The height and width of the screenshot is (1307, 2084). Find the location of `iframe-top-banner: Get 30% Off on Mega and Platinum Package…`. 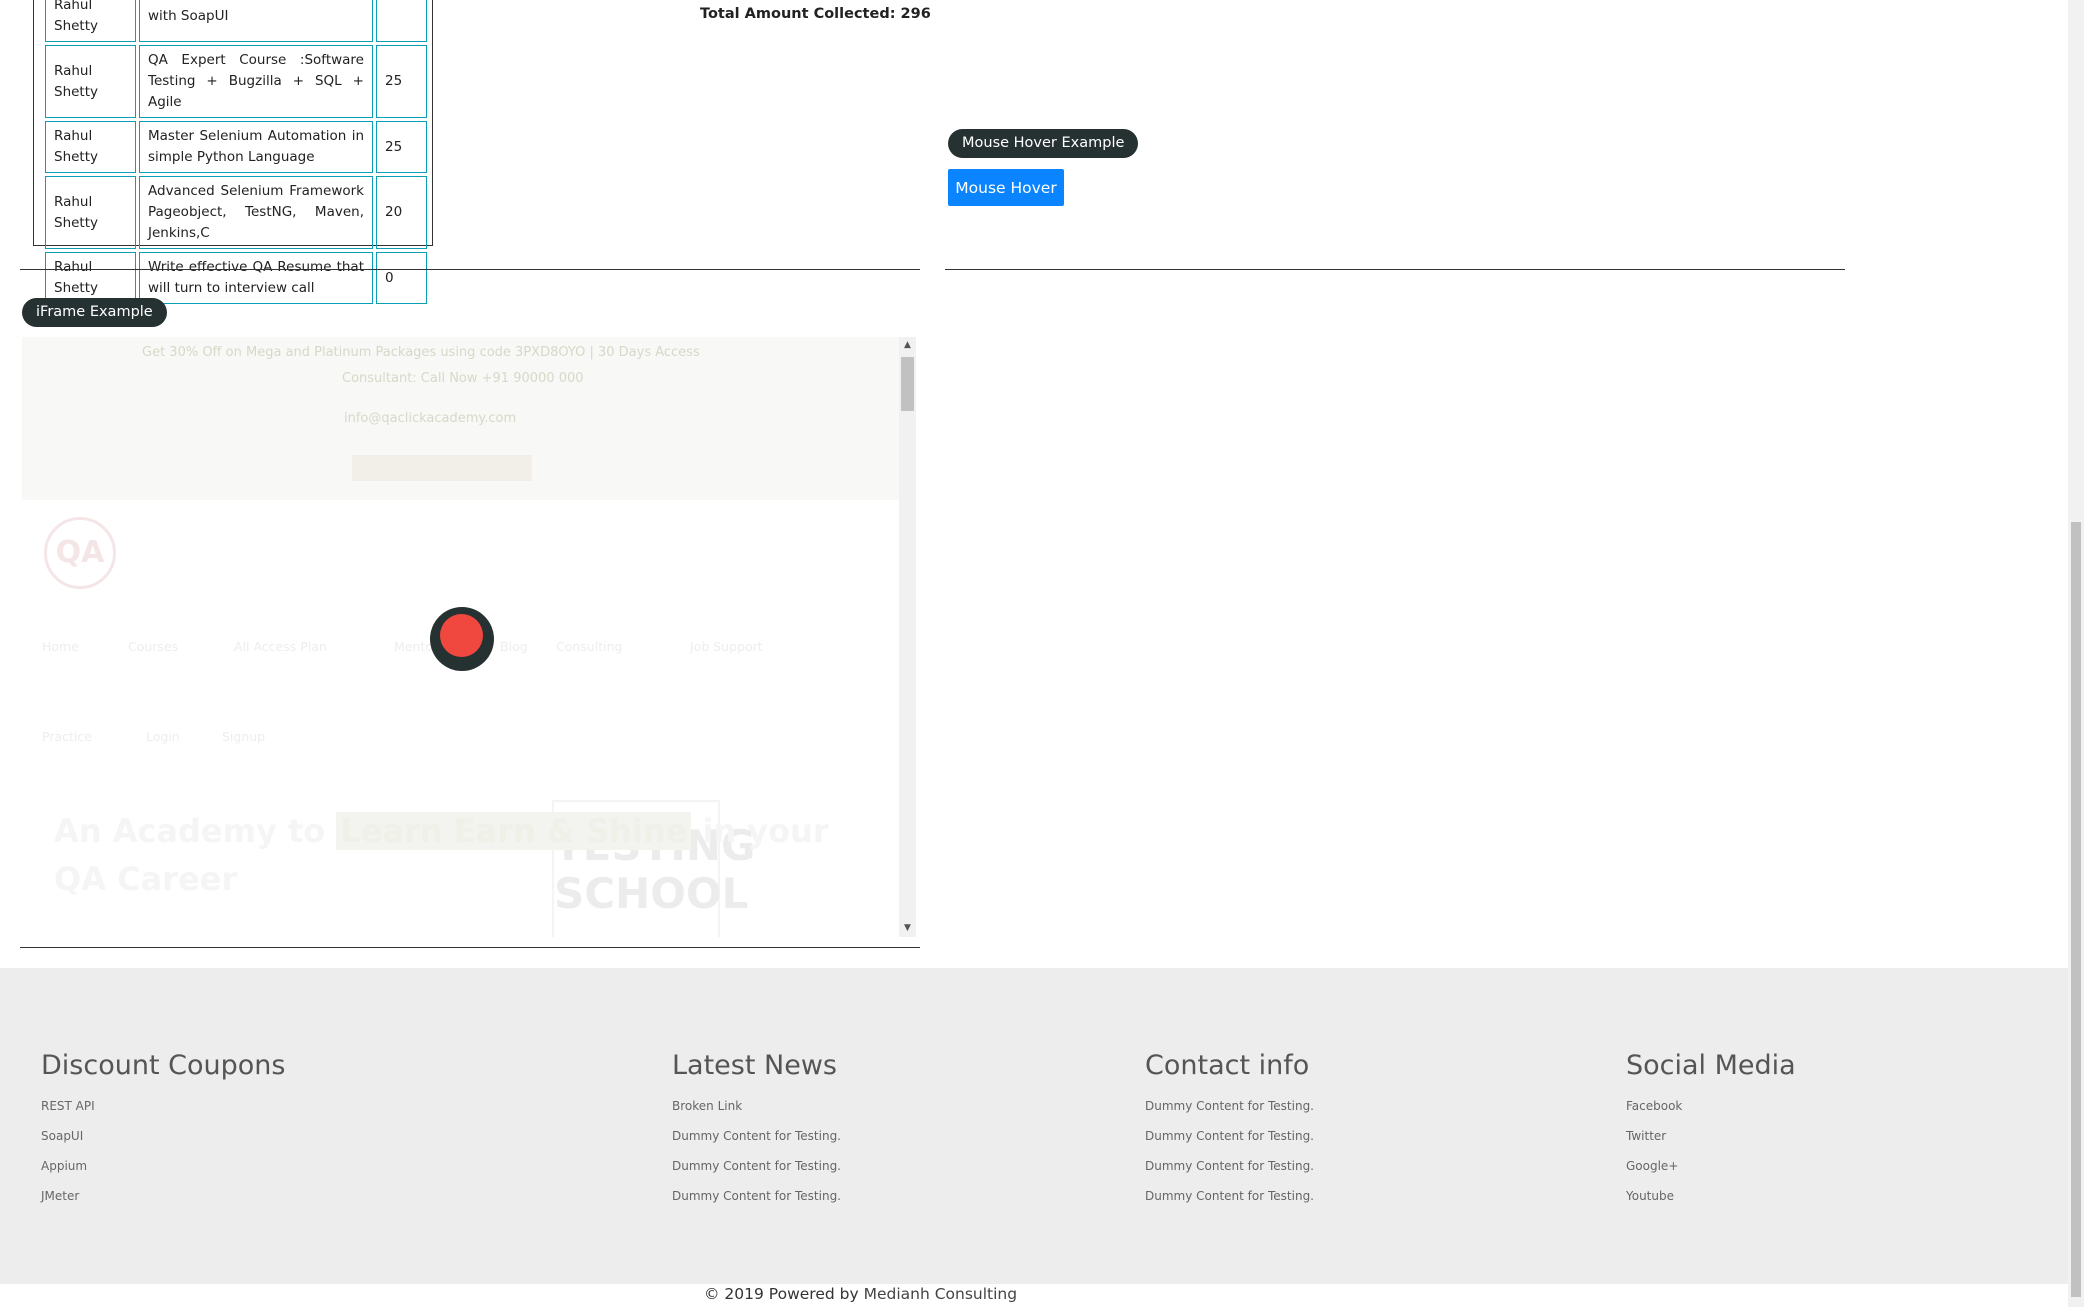

iframe-top-banner: Get 30% Off on Mega and Platinum Package… is located at coordinates (461, 418).